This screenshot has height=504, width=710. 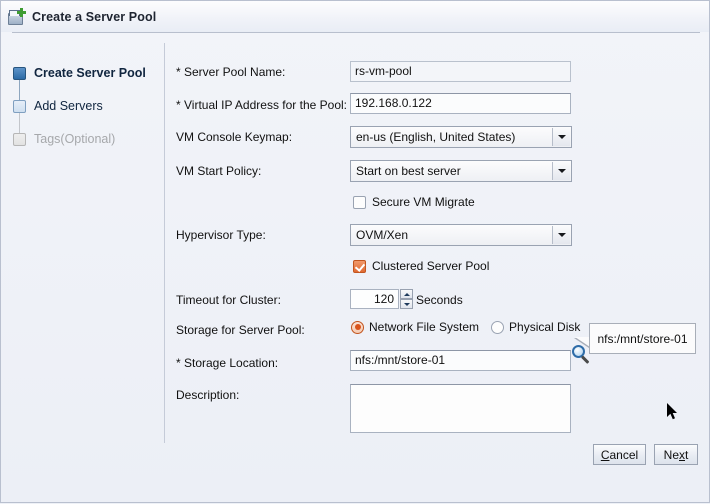 I want to click on description-label: Description:, so click(x=208, y=395).